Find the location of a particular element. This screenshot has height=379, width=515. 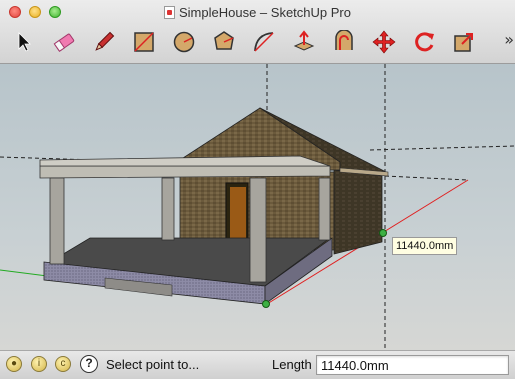

push-pull-tool-button is located at coordinates (304, 42).